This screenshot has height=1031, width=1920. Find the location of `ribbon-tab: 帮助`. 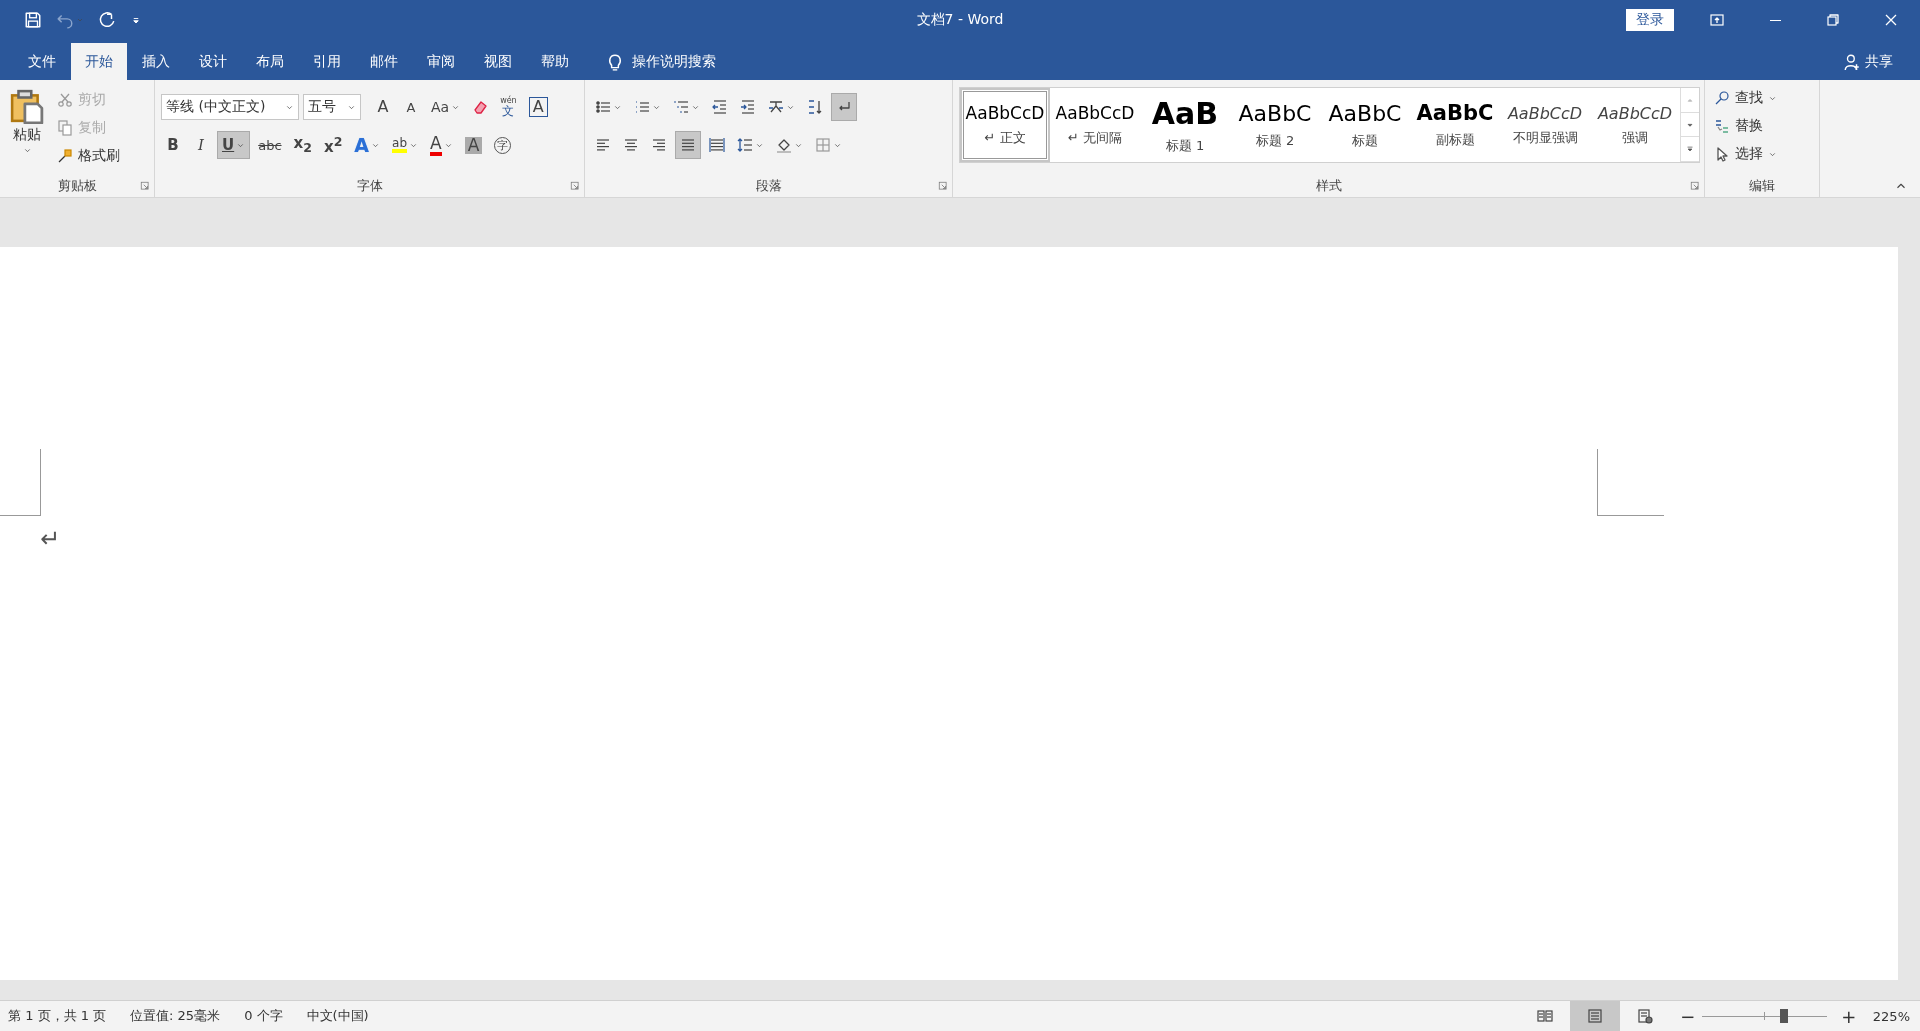

ribbon-tab: 帮助 is located at coordinates (555, 61).